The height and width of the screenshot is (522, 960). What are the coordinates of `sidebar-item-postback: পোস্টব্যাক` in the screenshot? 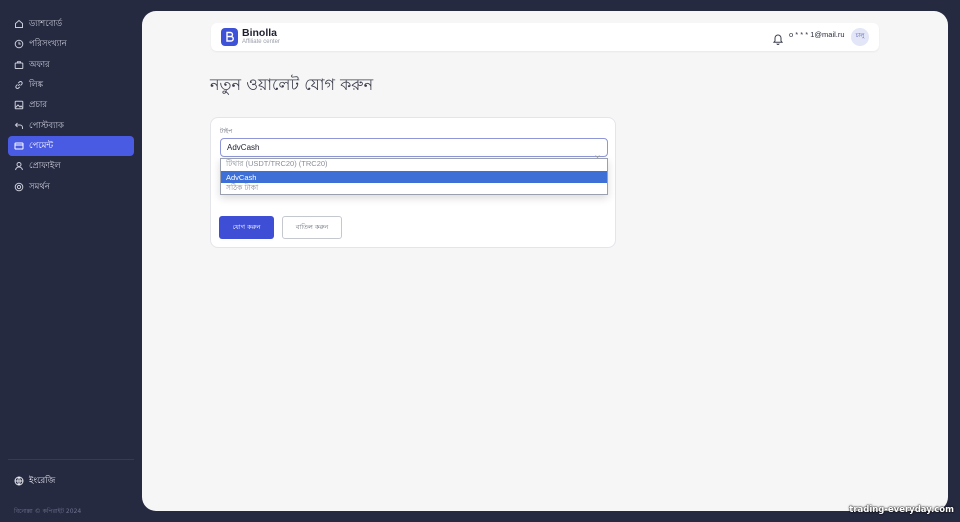 It's located at (71, 125).